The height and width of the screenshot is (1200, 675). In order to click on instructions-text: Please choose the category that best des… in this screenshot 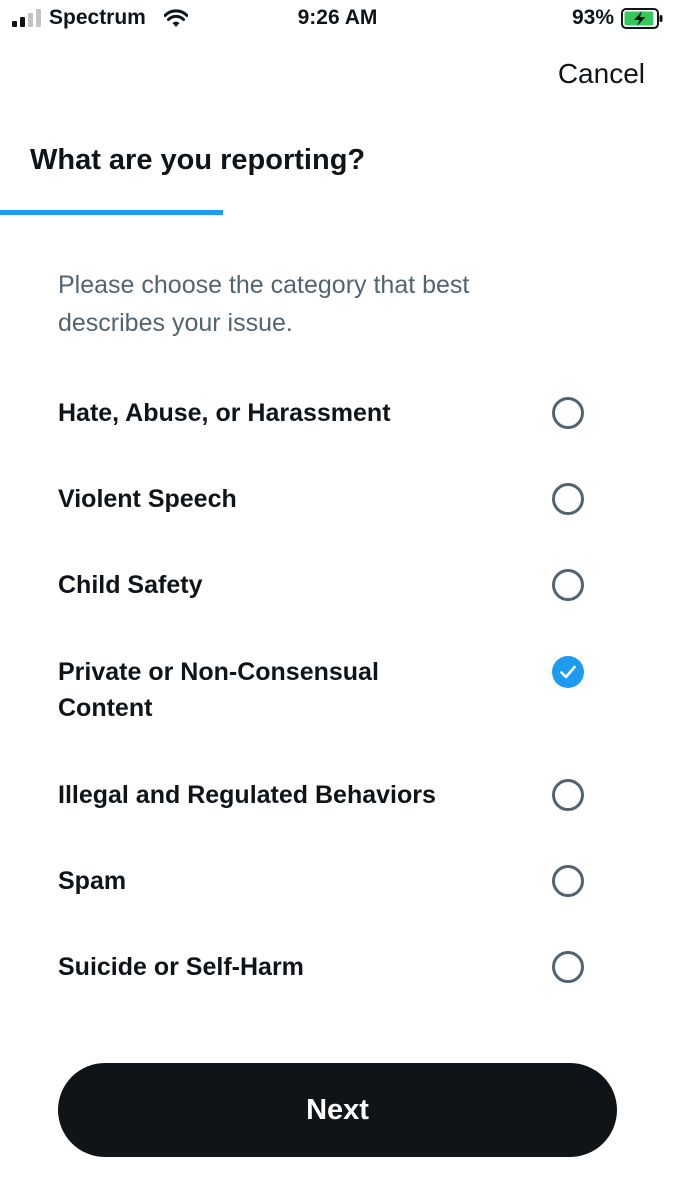, I will do `click(264, 304)`.